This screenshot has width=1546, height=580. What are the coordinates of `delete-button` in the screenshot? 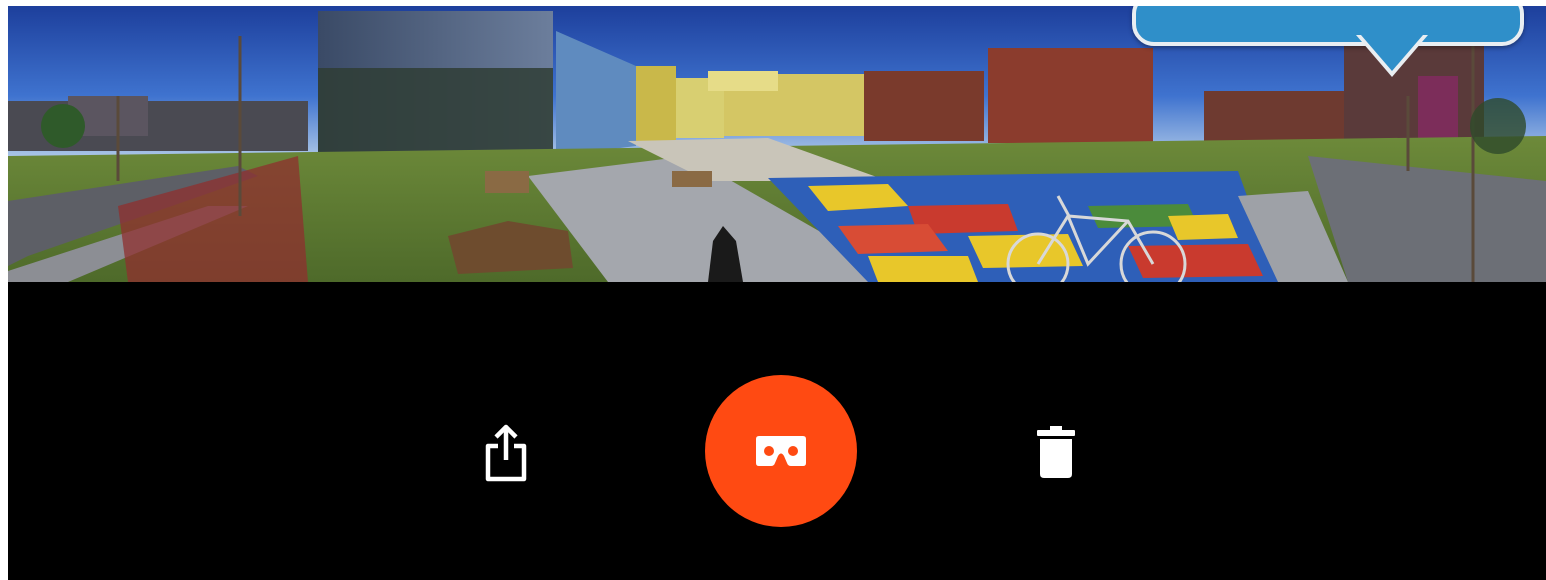 It's located at (1056, 452).